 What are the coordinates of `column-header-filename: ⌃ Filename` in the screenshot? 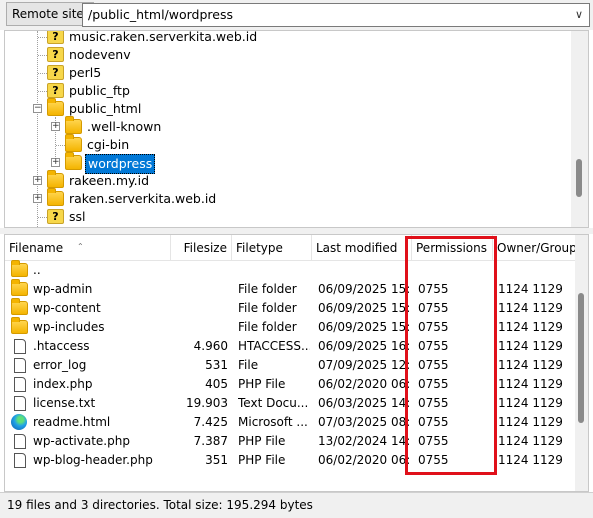 It's located at (88, 248).